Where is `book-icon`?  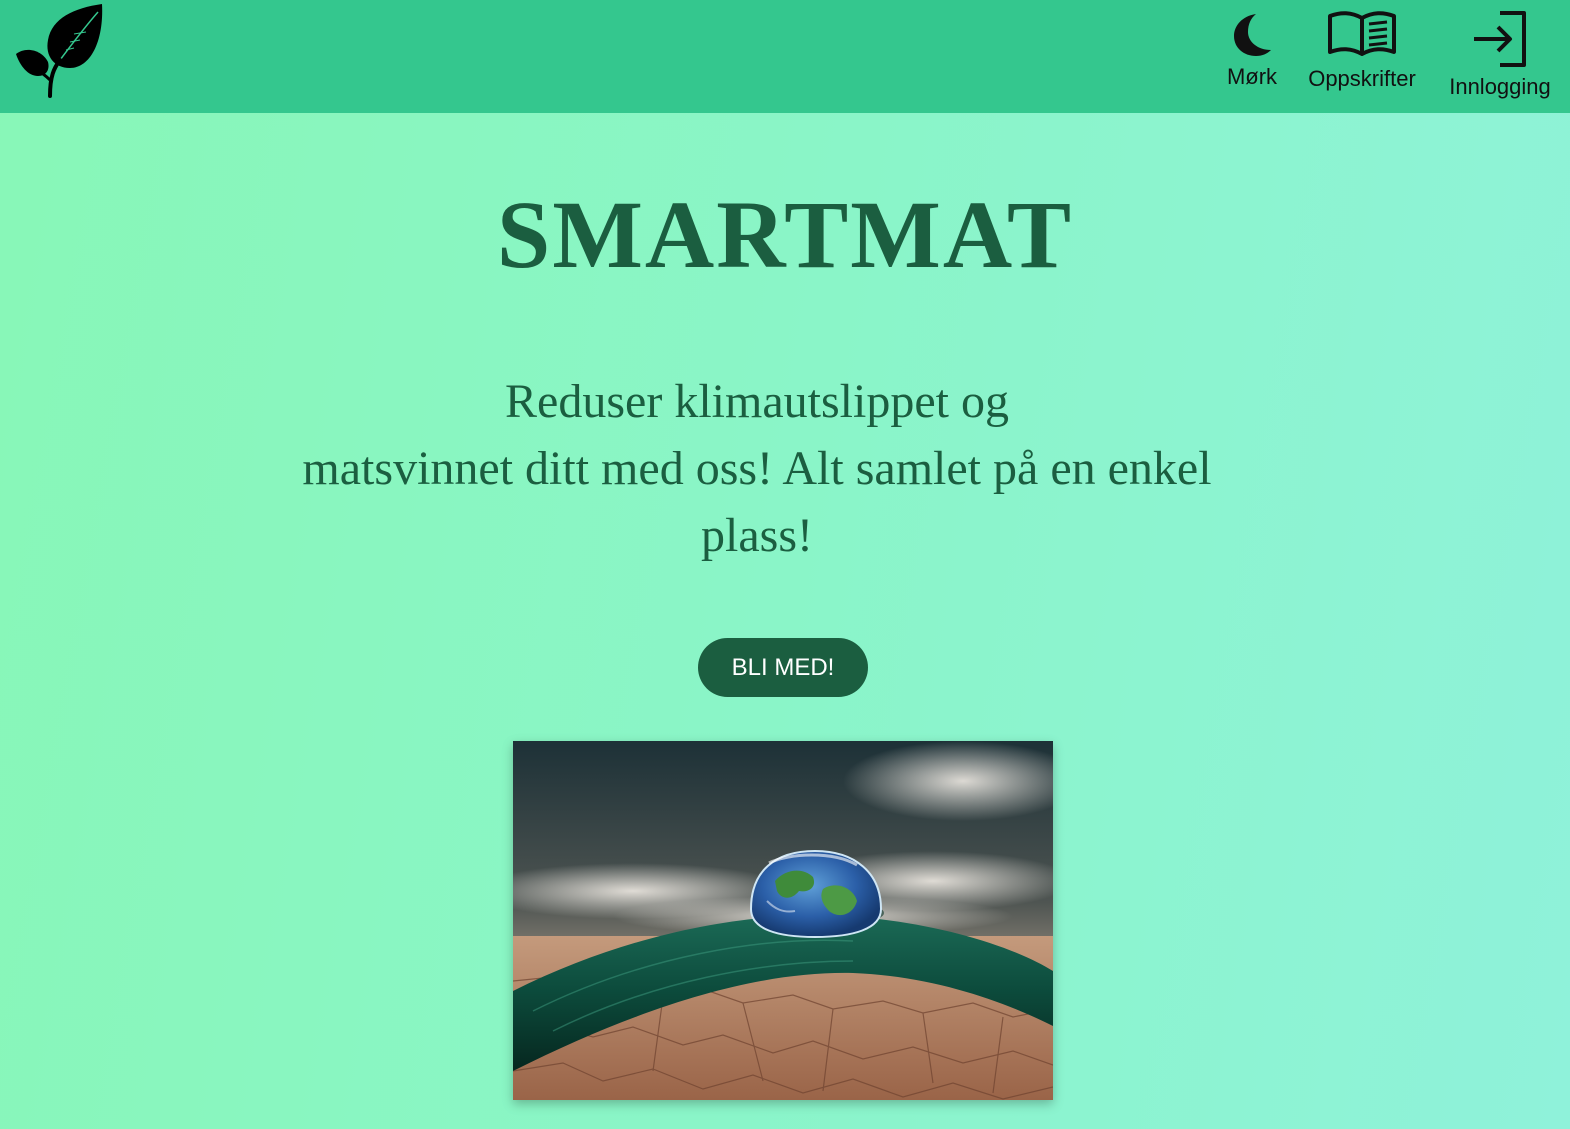
book-icon is located at coordinates (1362, 33).